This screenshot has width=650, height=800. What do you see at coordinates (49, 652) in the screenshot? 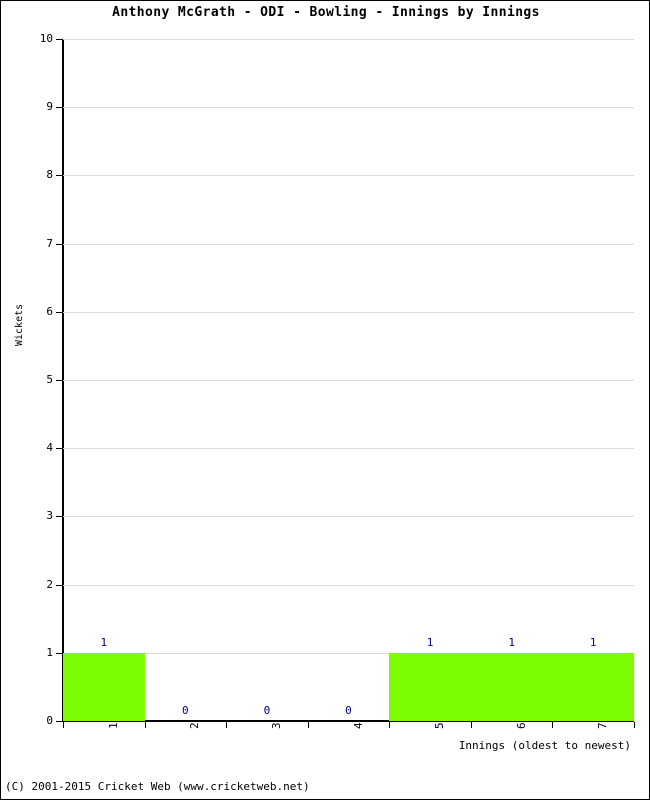
I see `y-tick-label: 1` at bounding box center [49, 652].